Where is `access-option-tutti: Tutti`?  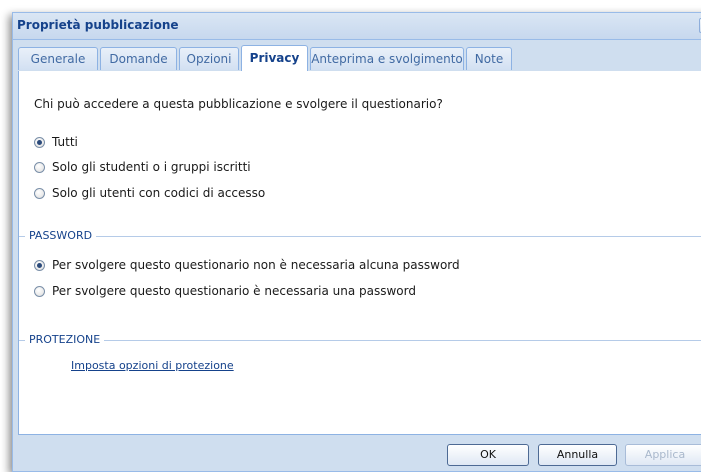 access-option-tutti: Tutti is located at coordinates (56, 142).